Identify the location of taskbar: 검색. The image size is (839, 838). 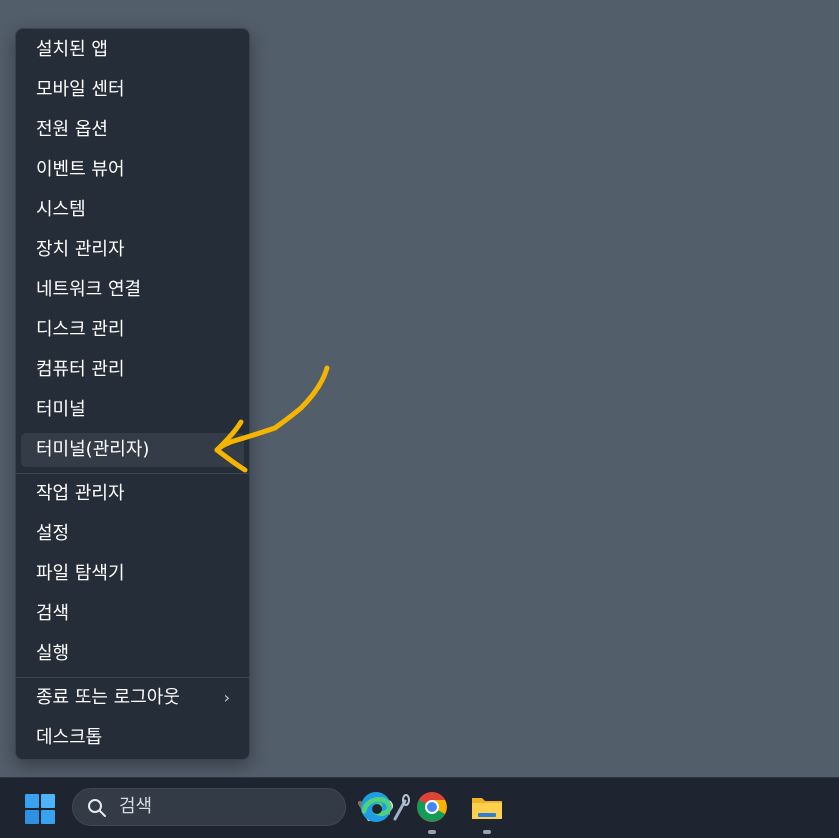
(419, 807).